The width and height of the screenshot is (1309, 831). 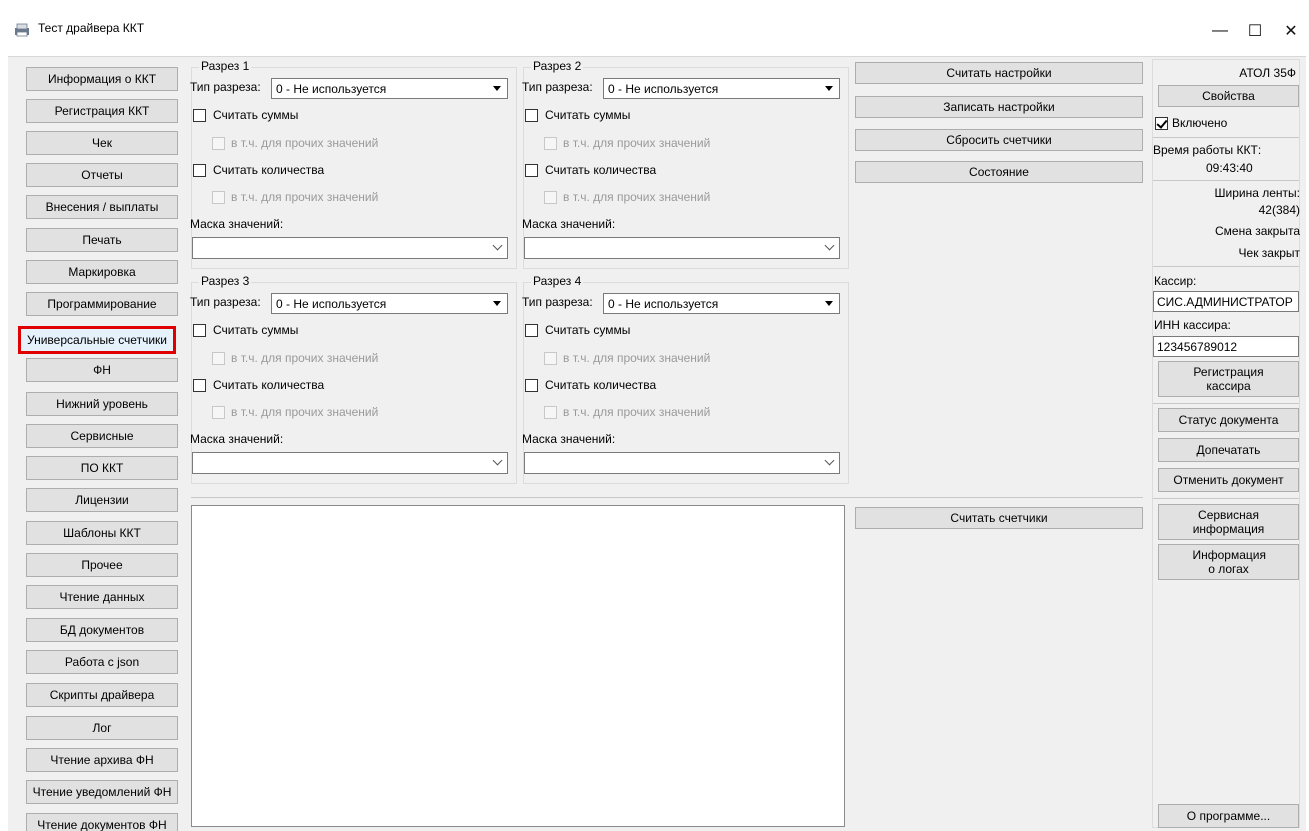 I want to click on sidebar-item: Работа с json, so click(x=102, y=662).